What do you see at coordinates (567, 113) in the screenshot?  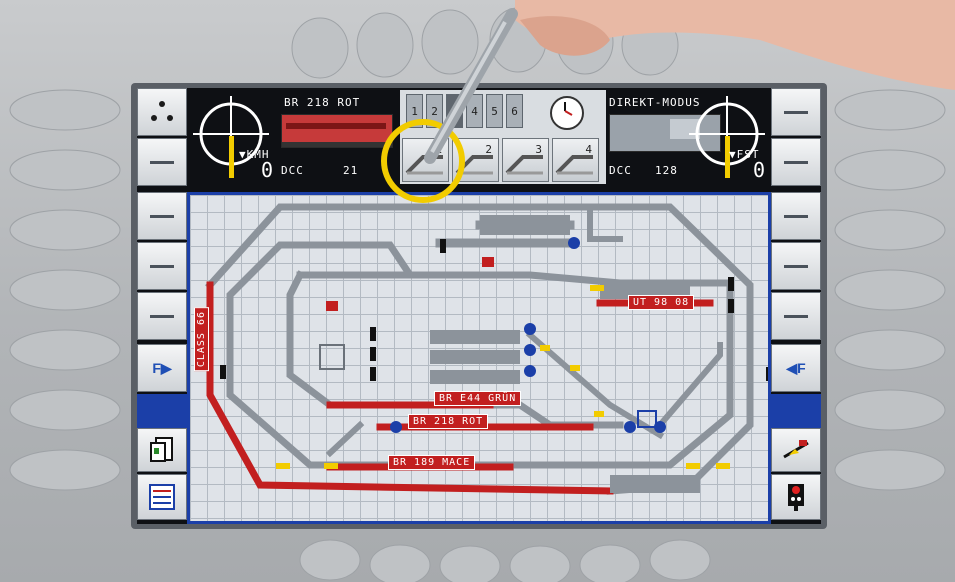 I see `clock-icon` at bounding box center [567, 113].